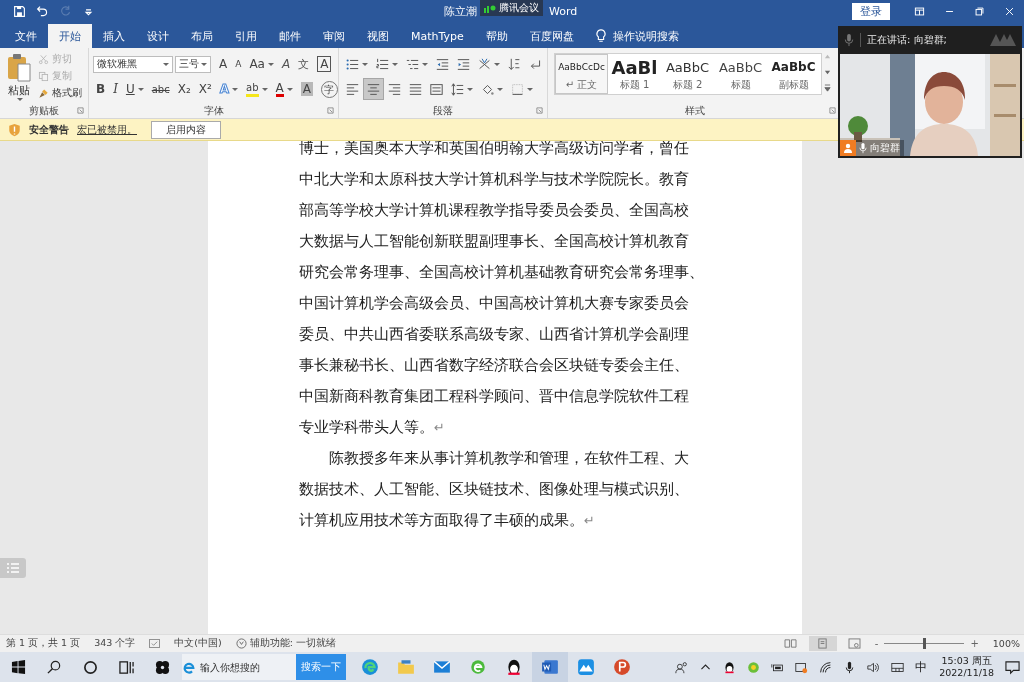 The width and height of the screenshot is (1024, 682). I want to click on language: 中文(中国), so click(198, 643).